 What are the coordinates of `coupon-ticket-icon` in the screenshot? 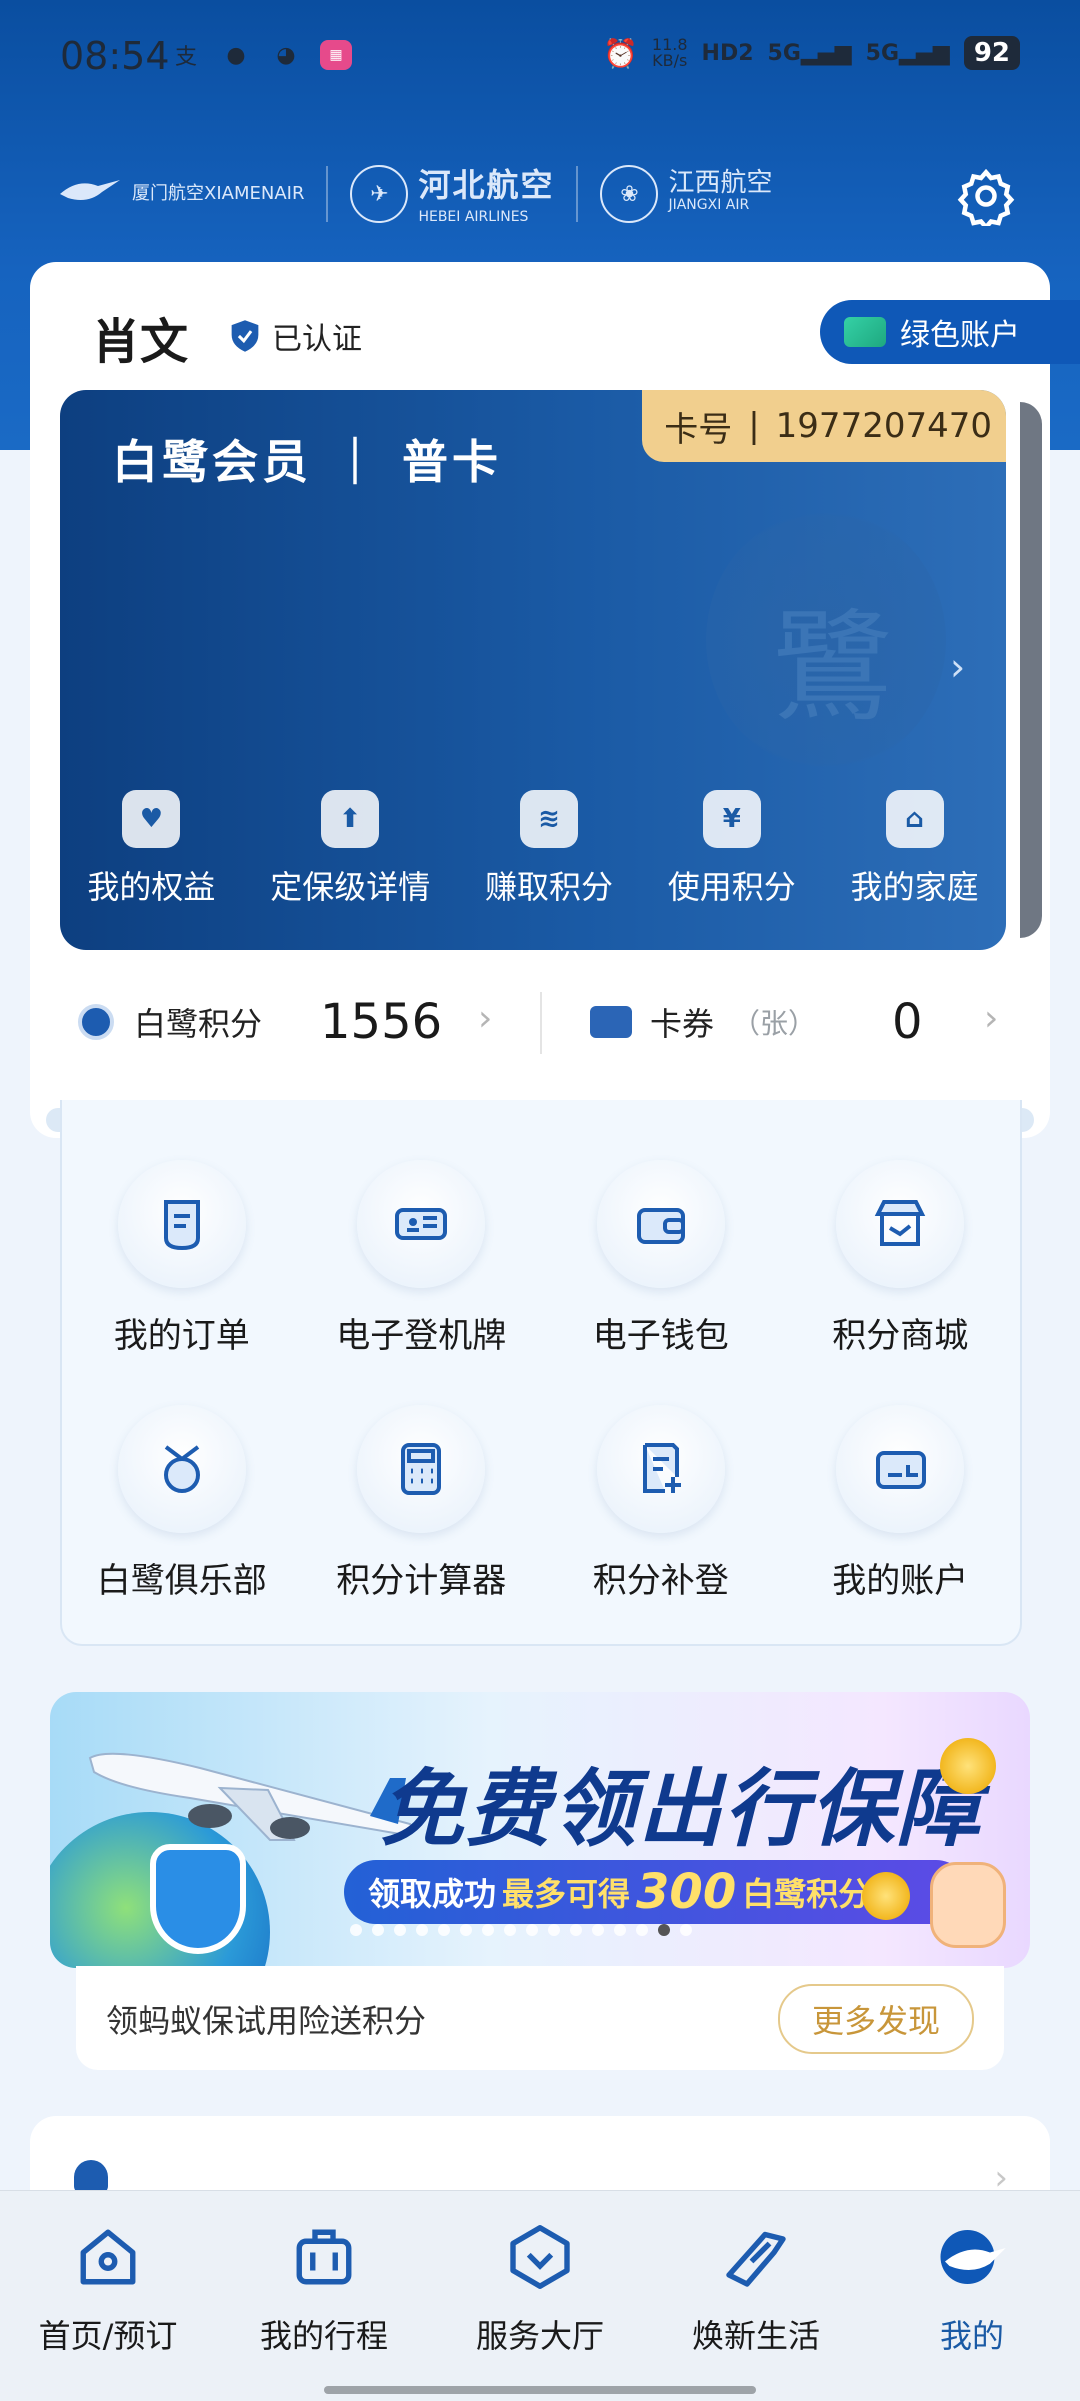 It's located at (611, 1022).